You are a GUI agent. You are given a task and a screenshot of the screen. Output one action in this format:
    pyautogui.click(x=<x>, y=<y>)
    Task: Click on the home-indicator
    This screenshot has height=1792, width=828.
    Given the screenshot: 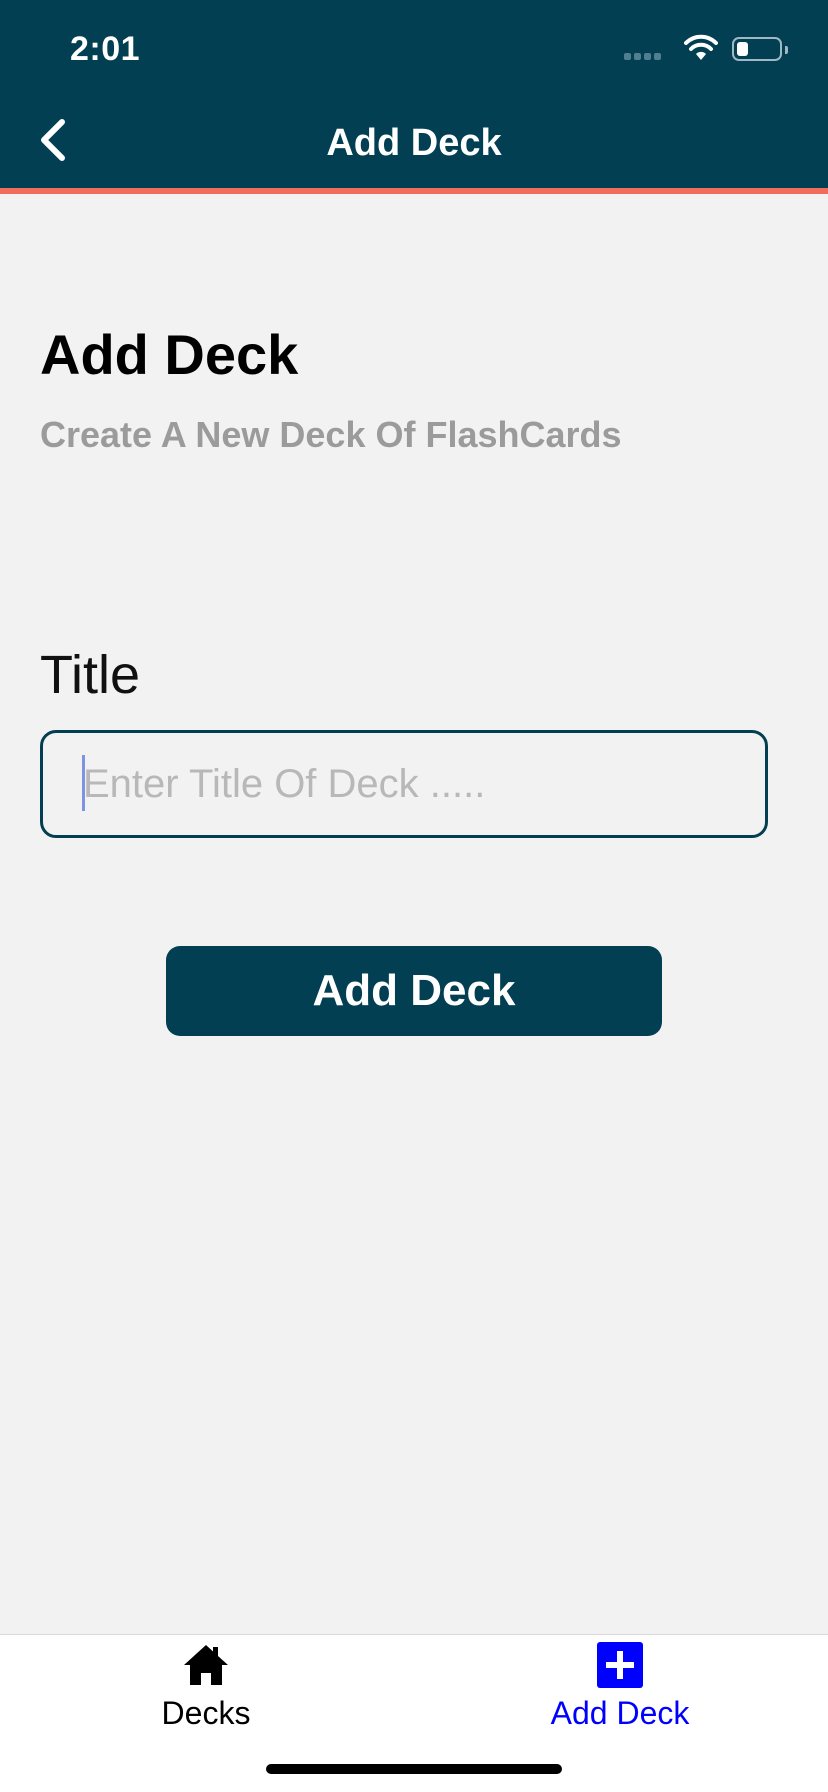 What is the action you would take?
    pyautogui.click(x=414, y=1769)
    